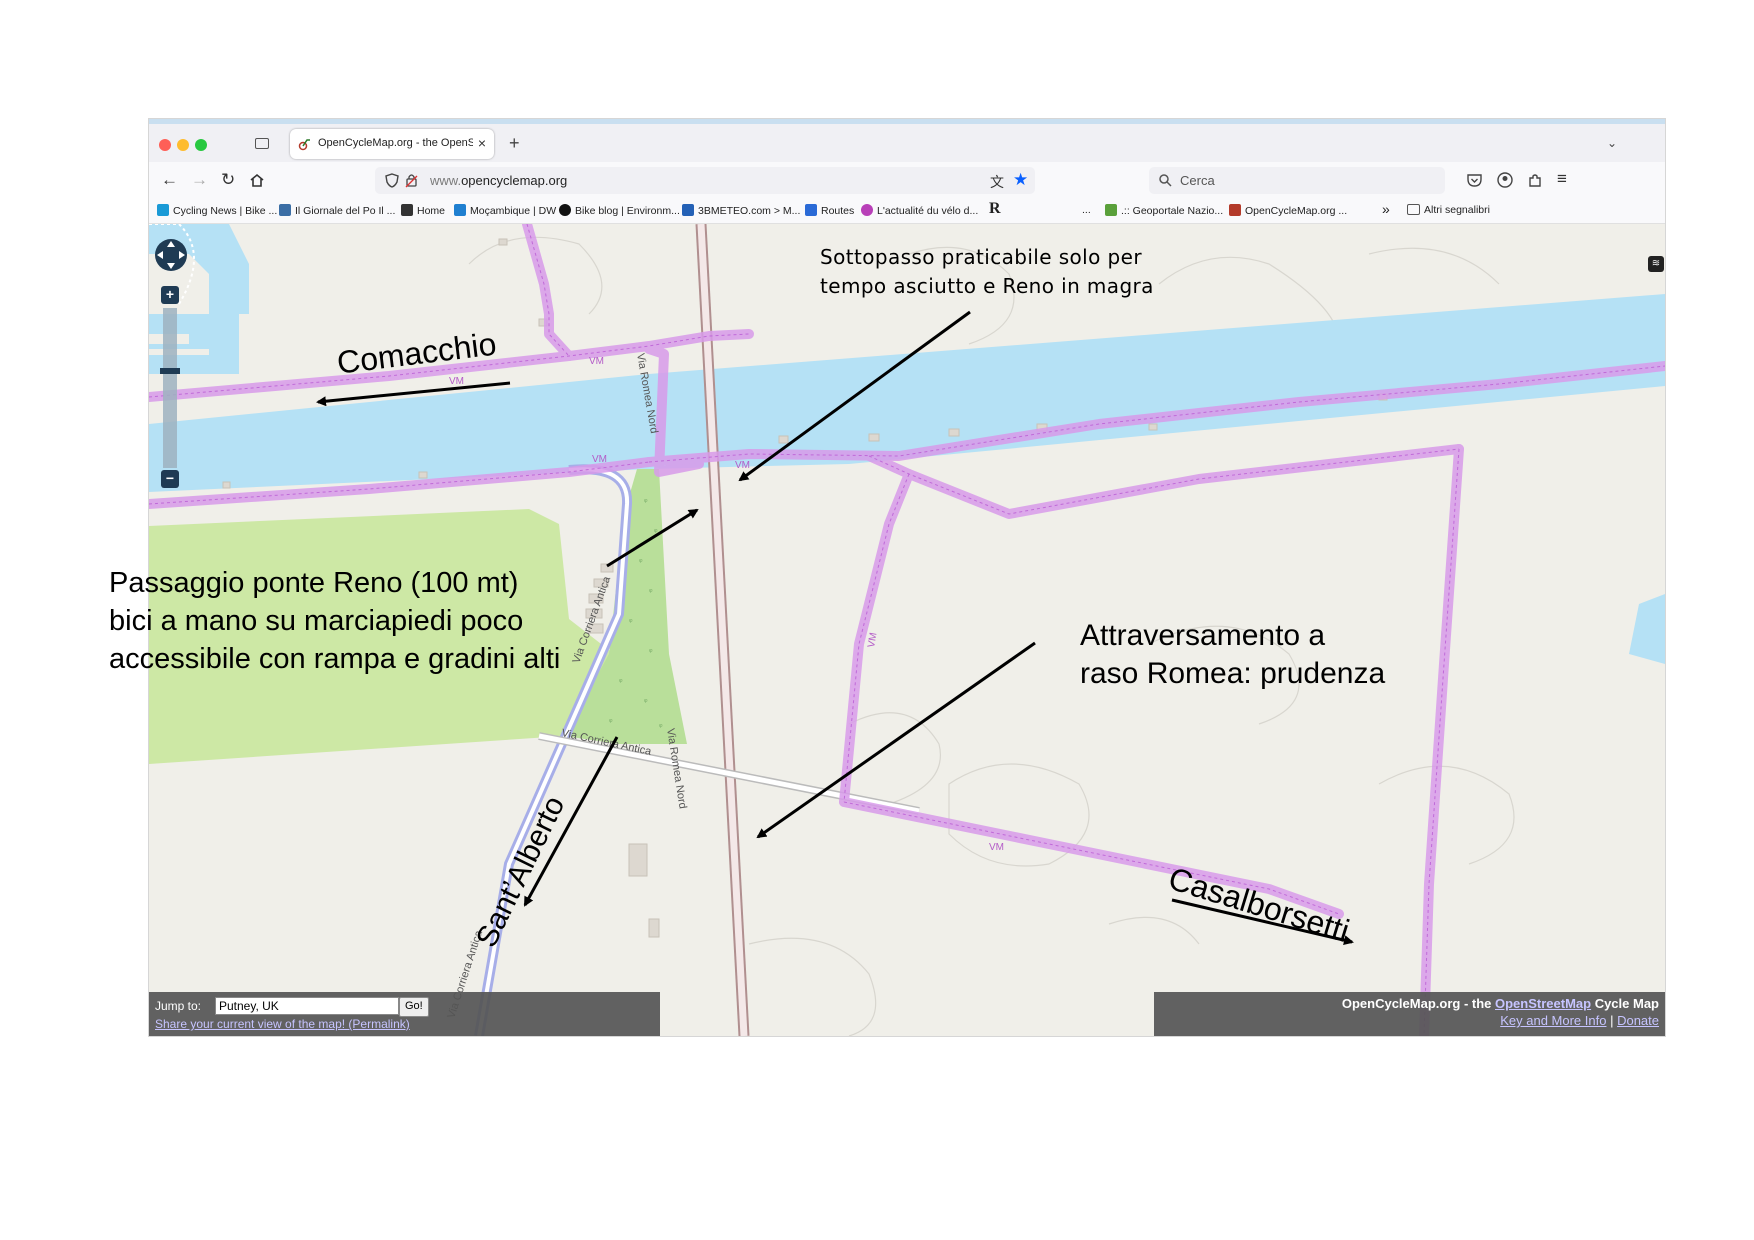 The image size is (1754, 1240). Describe the element at coordinates (1165, 180) in the screenshot. I see `search-icon` at that location.